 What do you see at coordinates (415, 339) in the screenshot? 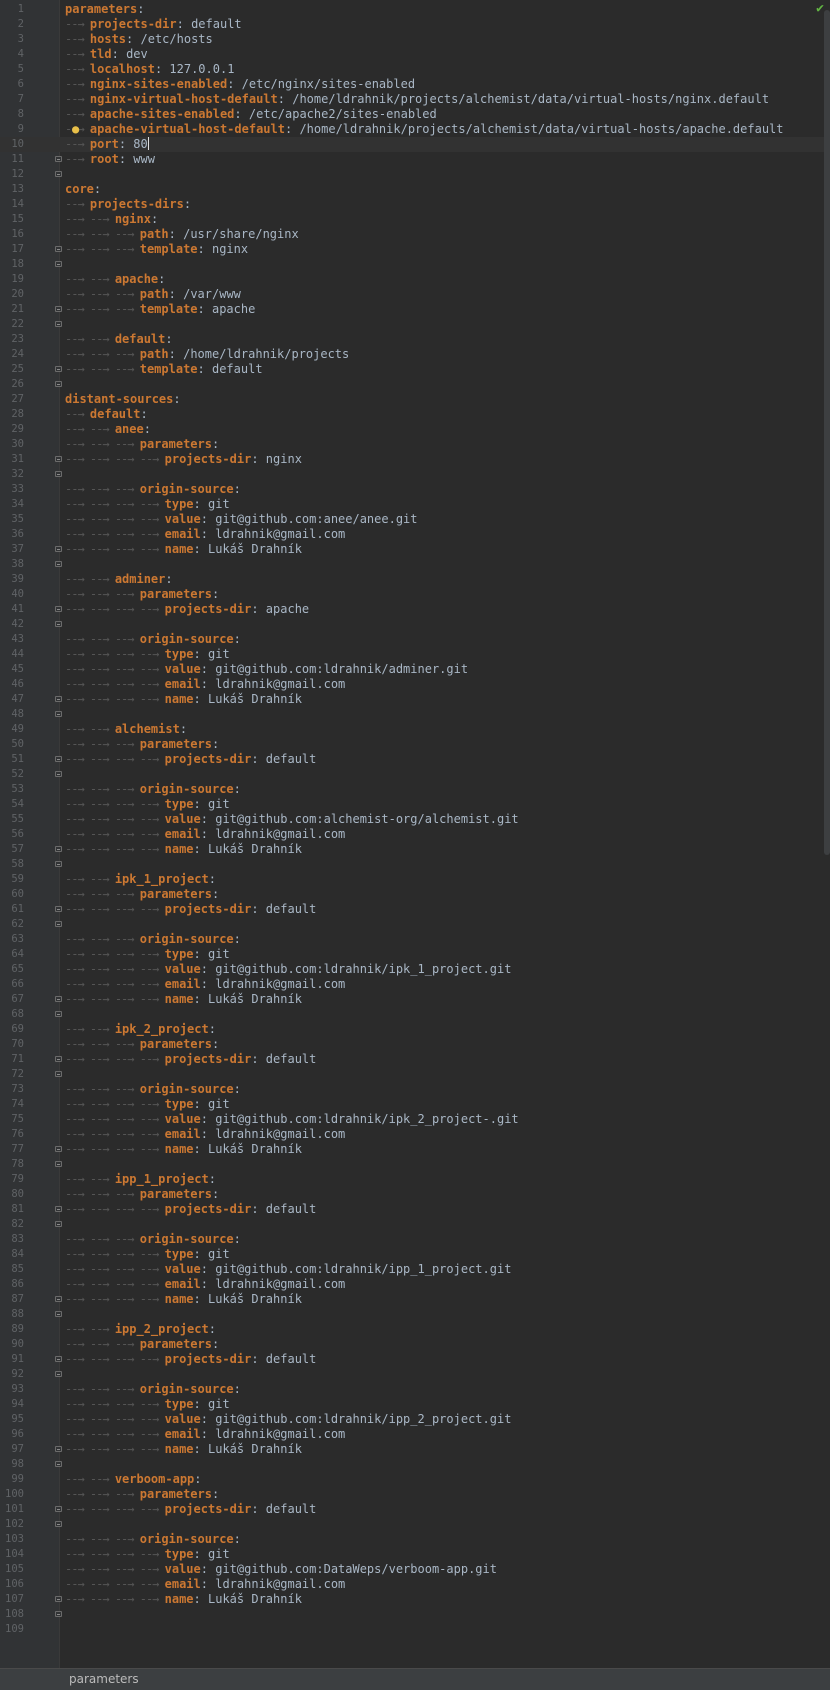
I see `code-line: 23 --→ --→ default:` at bounding box center [415, 339].